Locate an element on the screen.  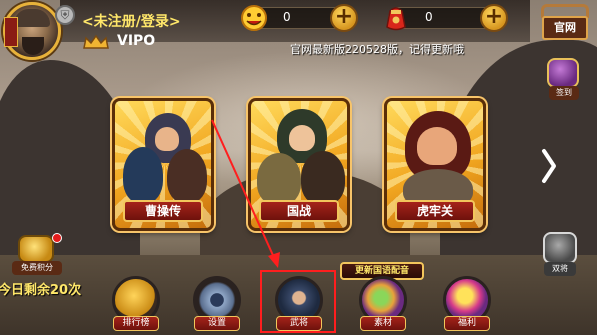
crown-icon is located at coordinates (96, 41).